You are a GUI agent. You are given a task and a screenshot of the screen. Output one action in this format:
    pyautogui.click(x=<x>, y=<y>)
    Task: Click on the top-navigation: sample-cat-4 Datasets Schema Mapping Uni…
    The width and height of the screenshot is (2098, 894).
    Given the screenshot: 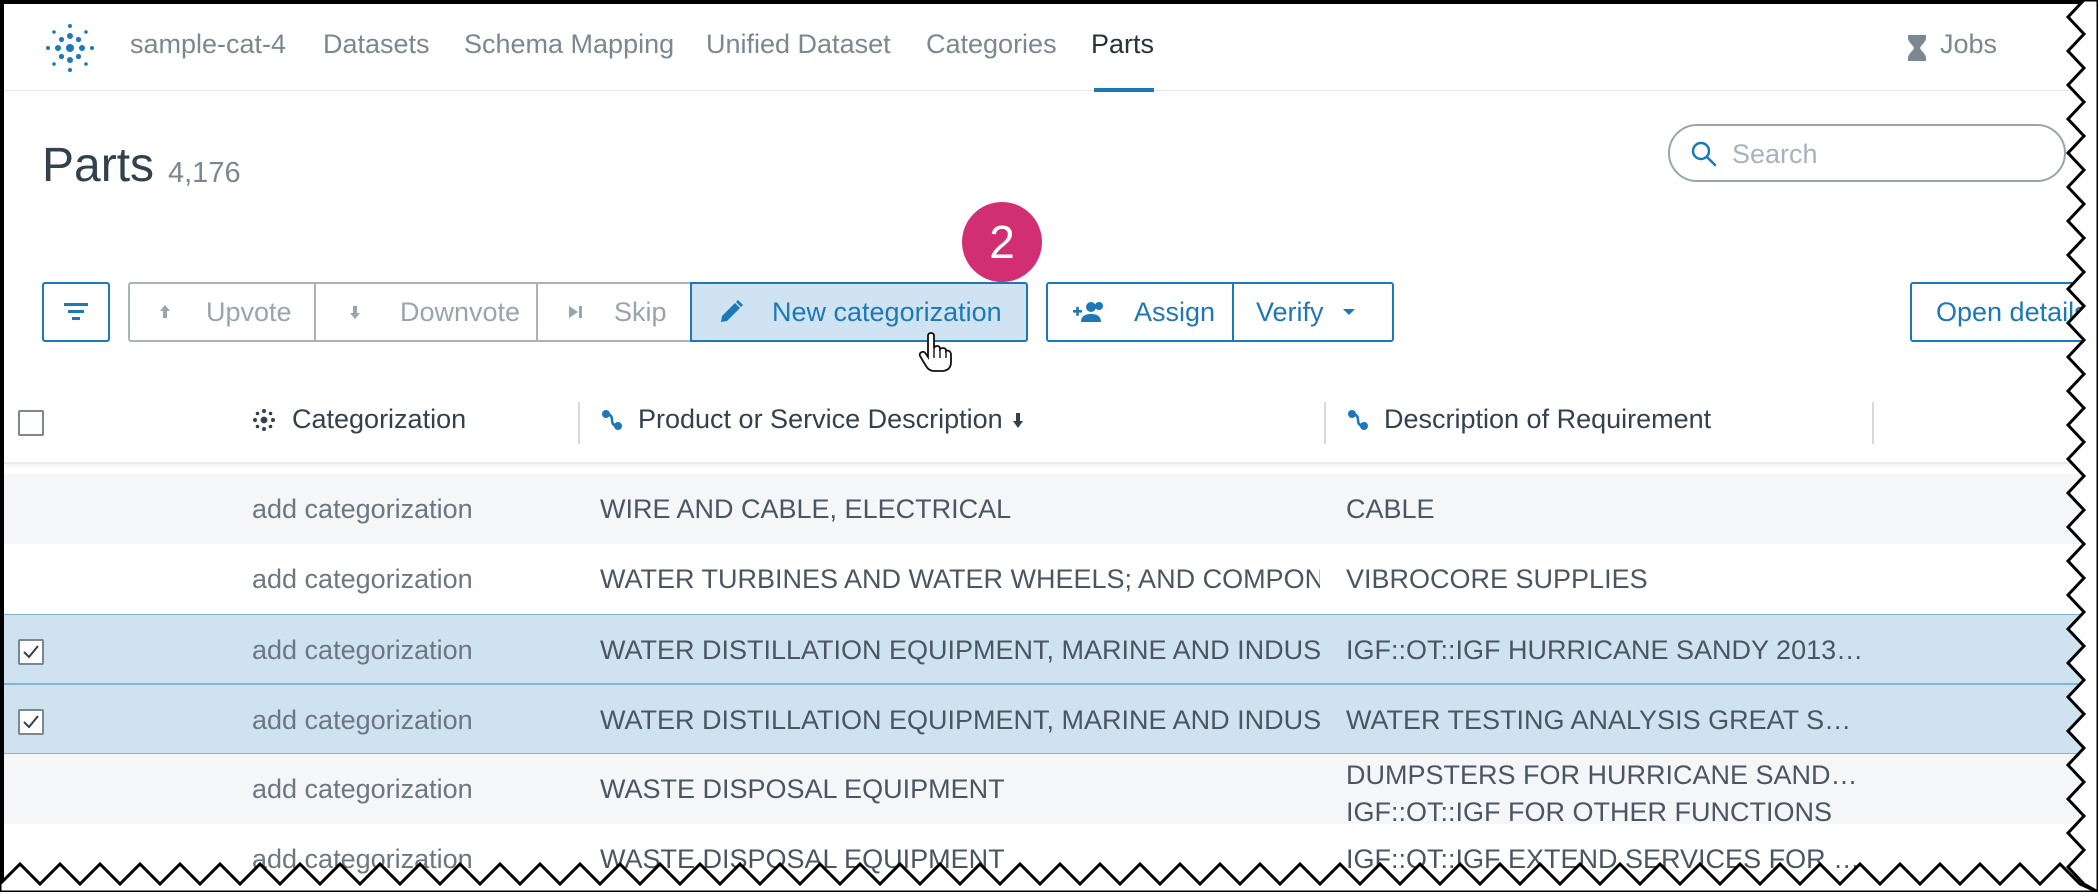 What is the action you would take?
    pyautogui.click(x=1051, y=48)
    